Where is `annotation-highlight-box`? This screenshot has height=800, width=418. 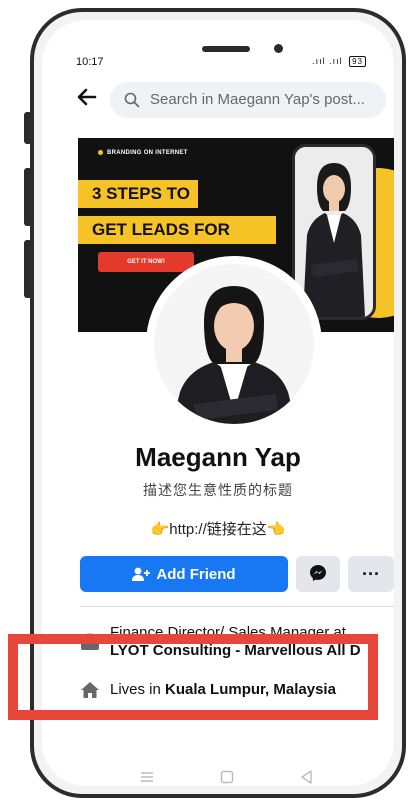 annotation-highlight-box is located at coordinates (193, 677).